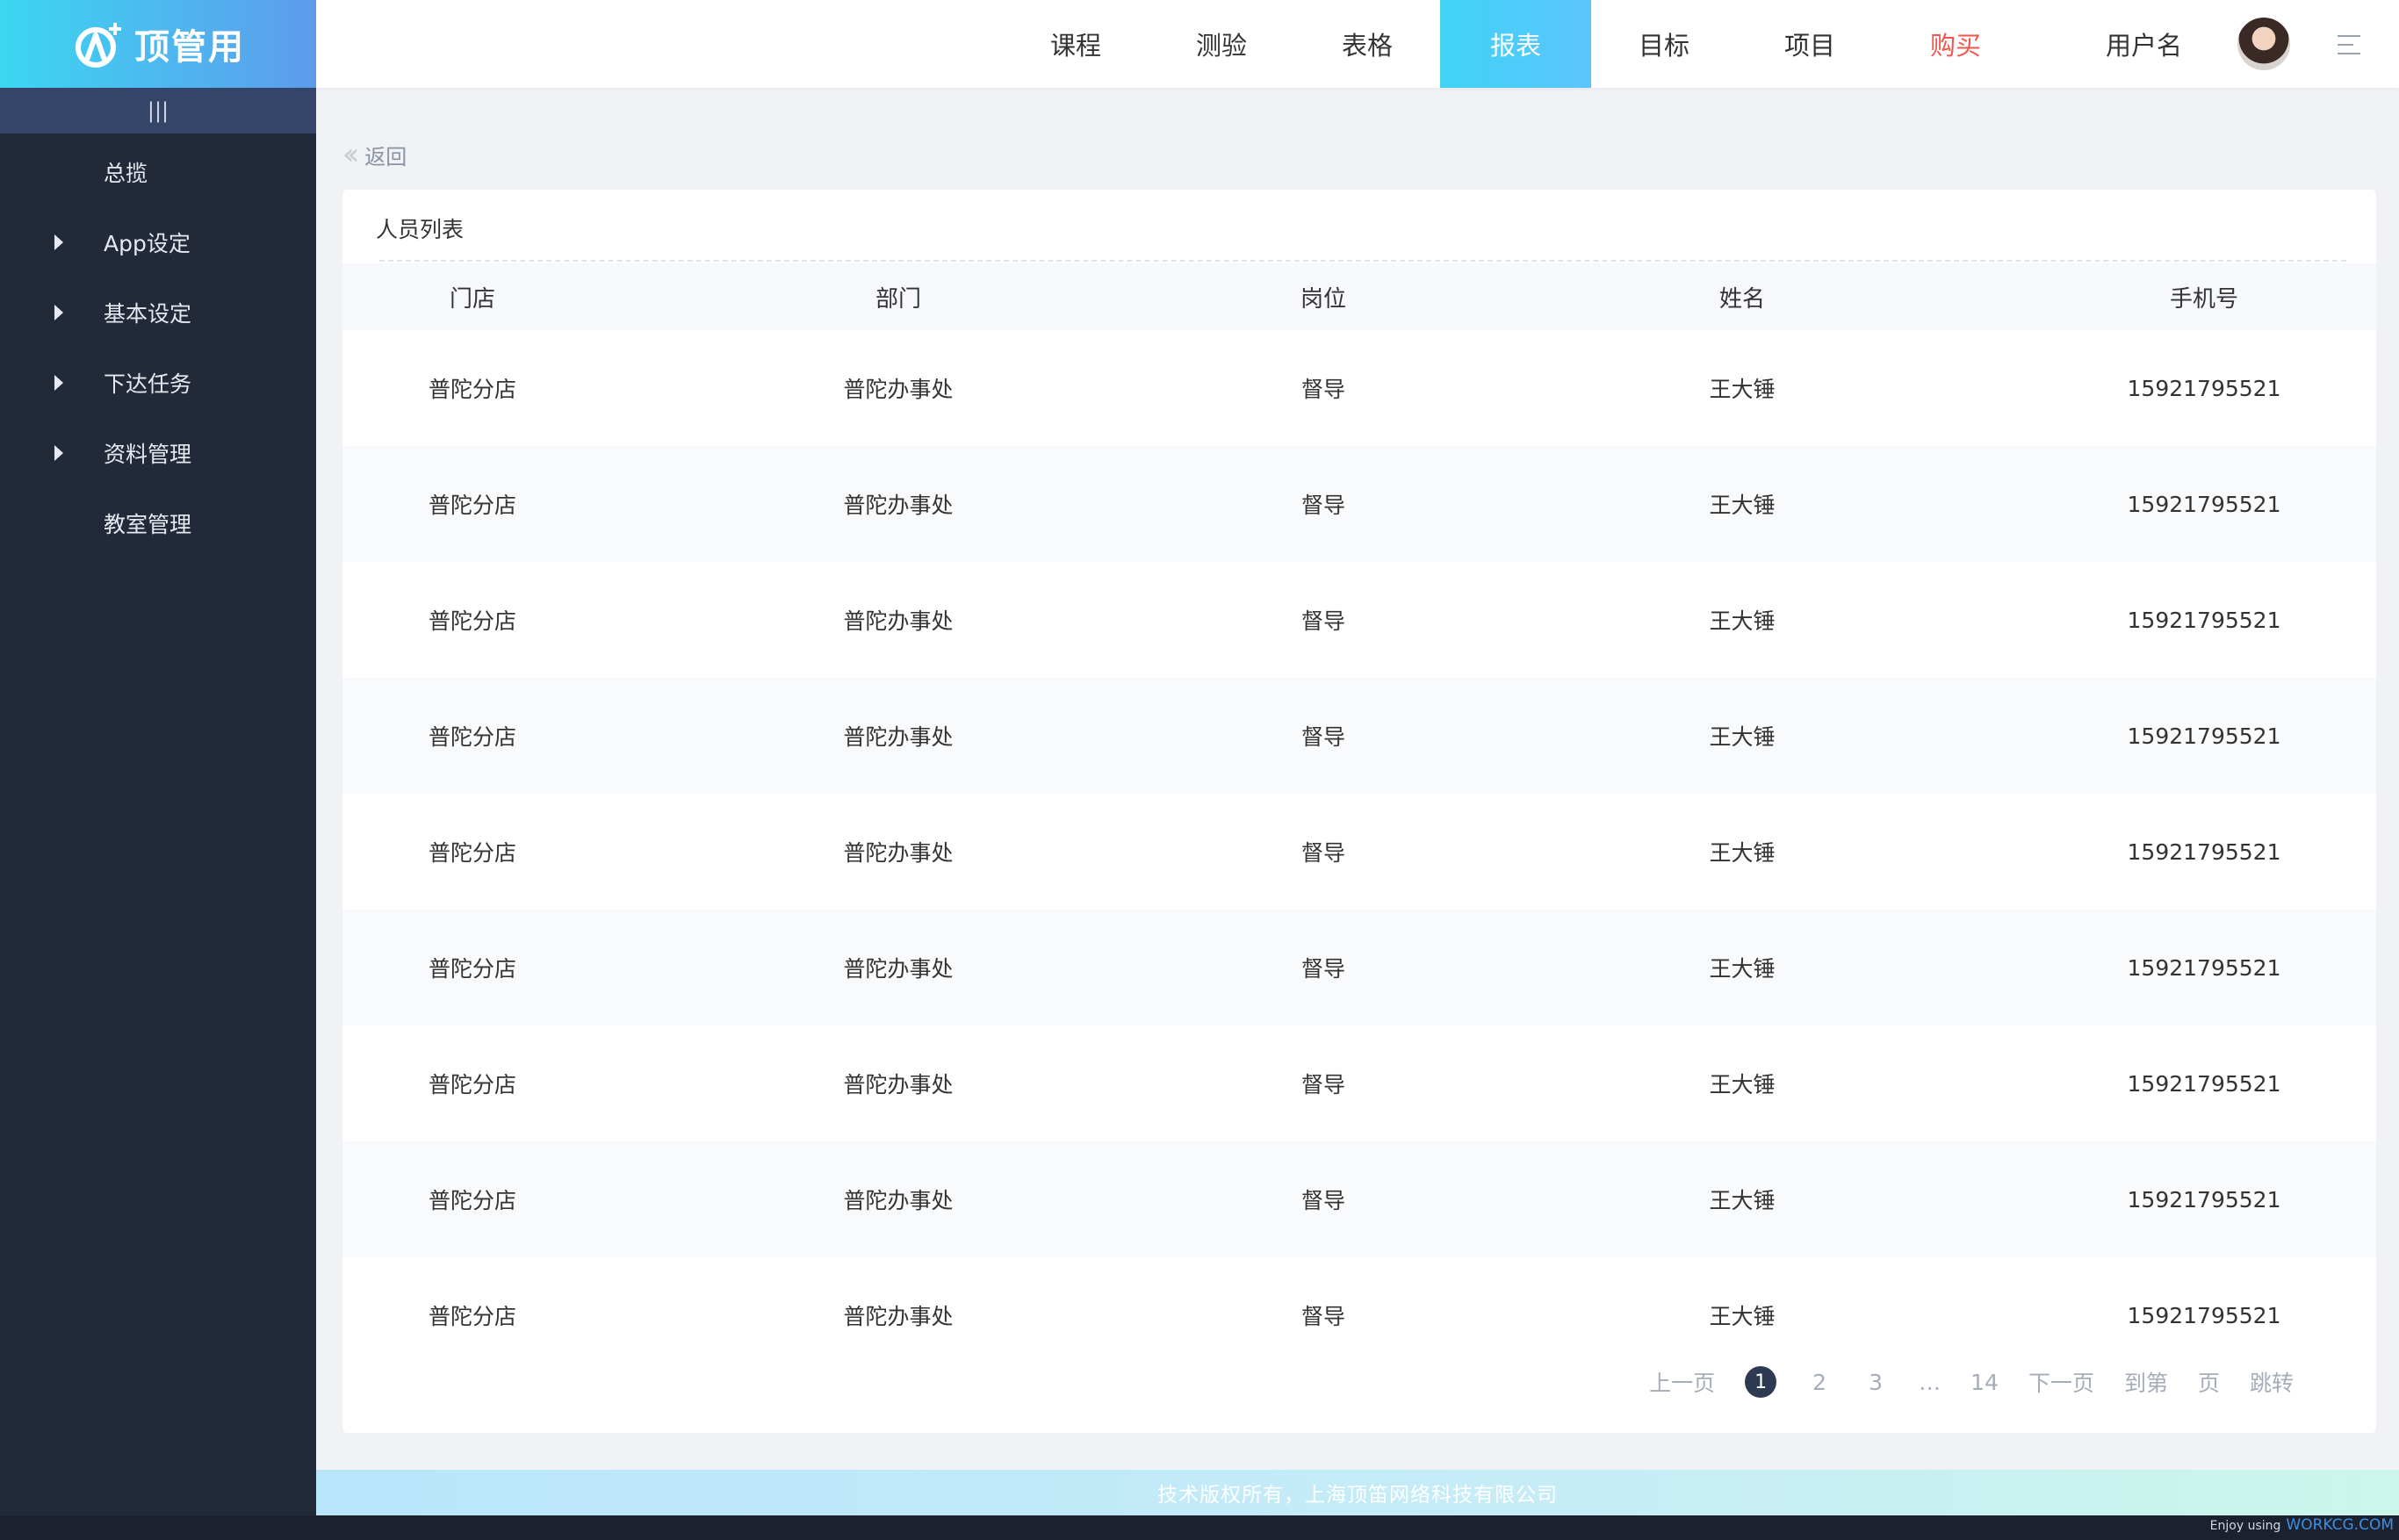 The height and width of the screenshot is (1540, 2399). I want to click on sidebar-item-classrooms: 教室管理, so click(158, 523).